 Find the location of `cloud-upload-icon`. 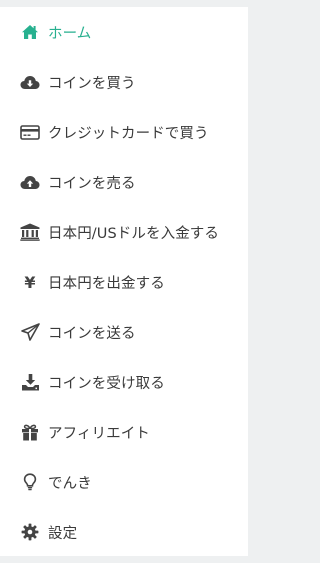

cloud-upload-icon is located at coordinates (30, 182).